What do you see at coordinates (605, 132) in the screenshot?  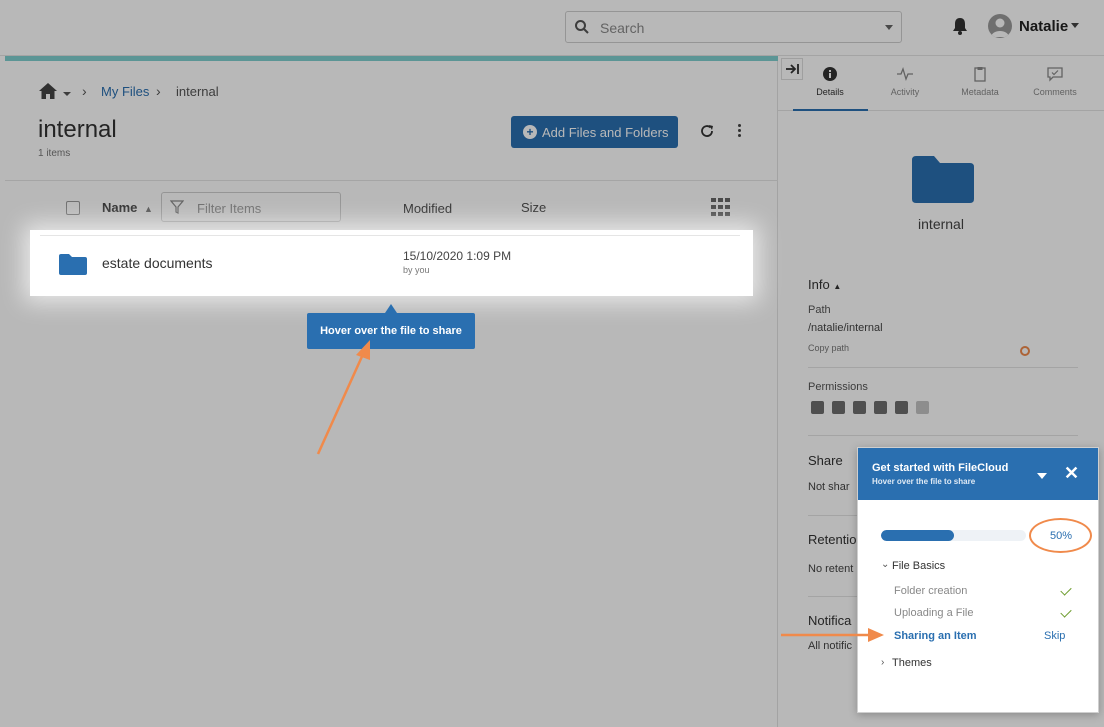 I see `add-files-label: Add Files and Folders` at bounding box center [605, 132].